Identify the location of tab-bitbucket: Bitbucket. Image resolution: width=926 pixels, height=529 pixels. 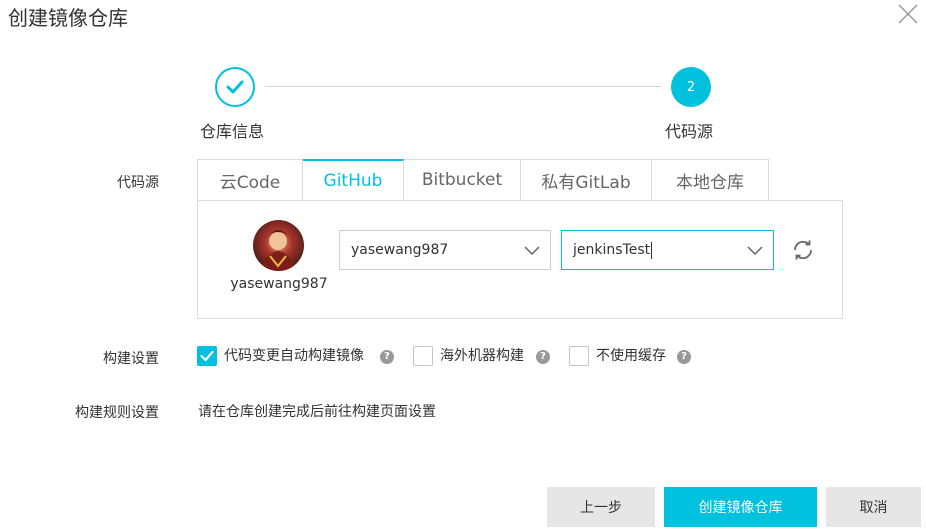
(462, 180).